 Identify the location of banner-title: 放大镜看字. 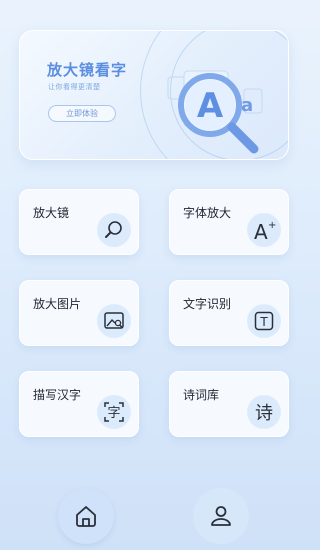
(87, 70).